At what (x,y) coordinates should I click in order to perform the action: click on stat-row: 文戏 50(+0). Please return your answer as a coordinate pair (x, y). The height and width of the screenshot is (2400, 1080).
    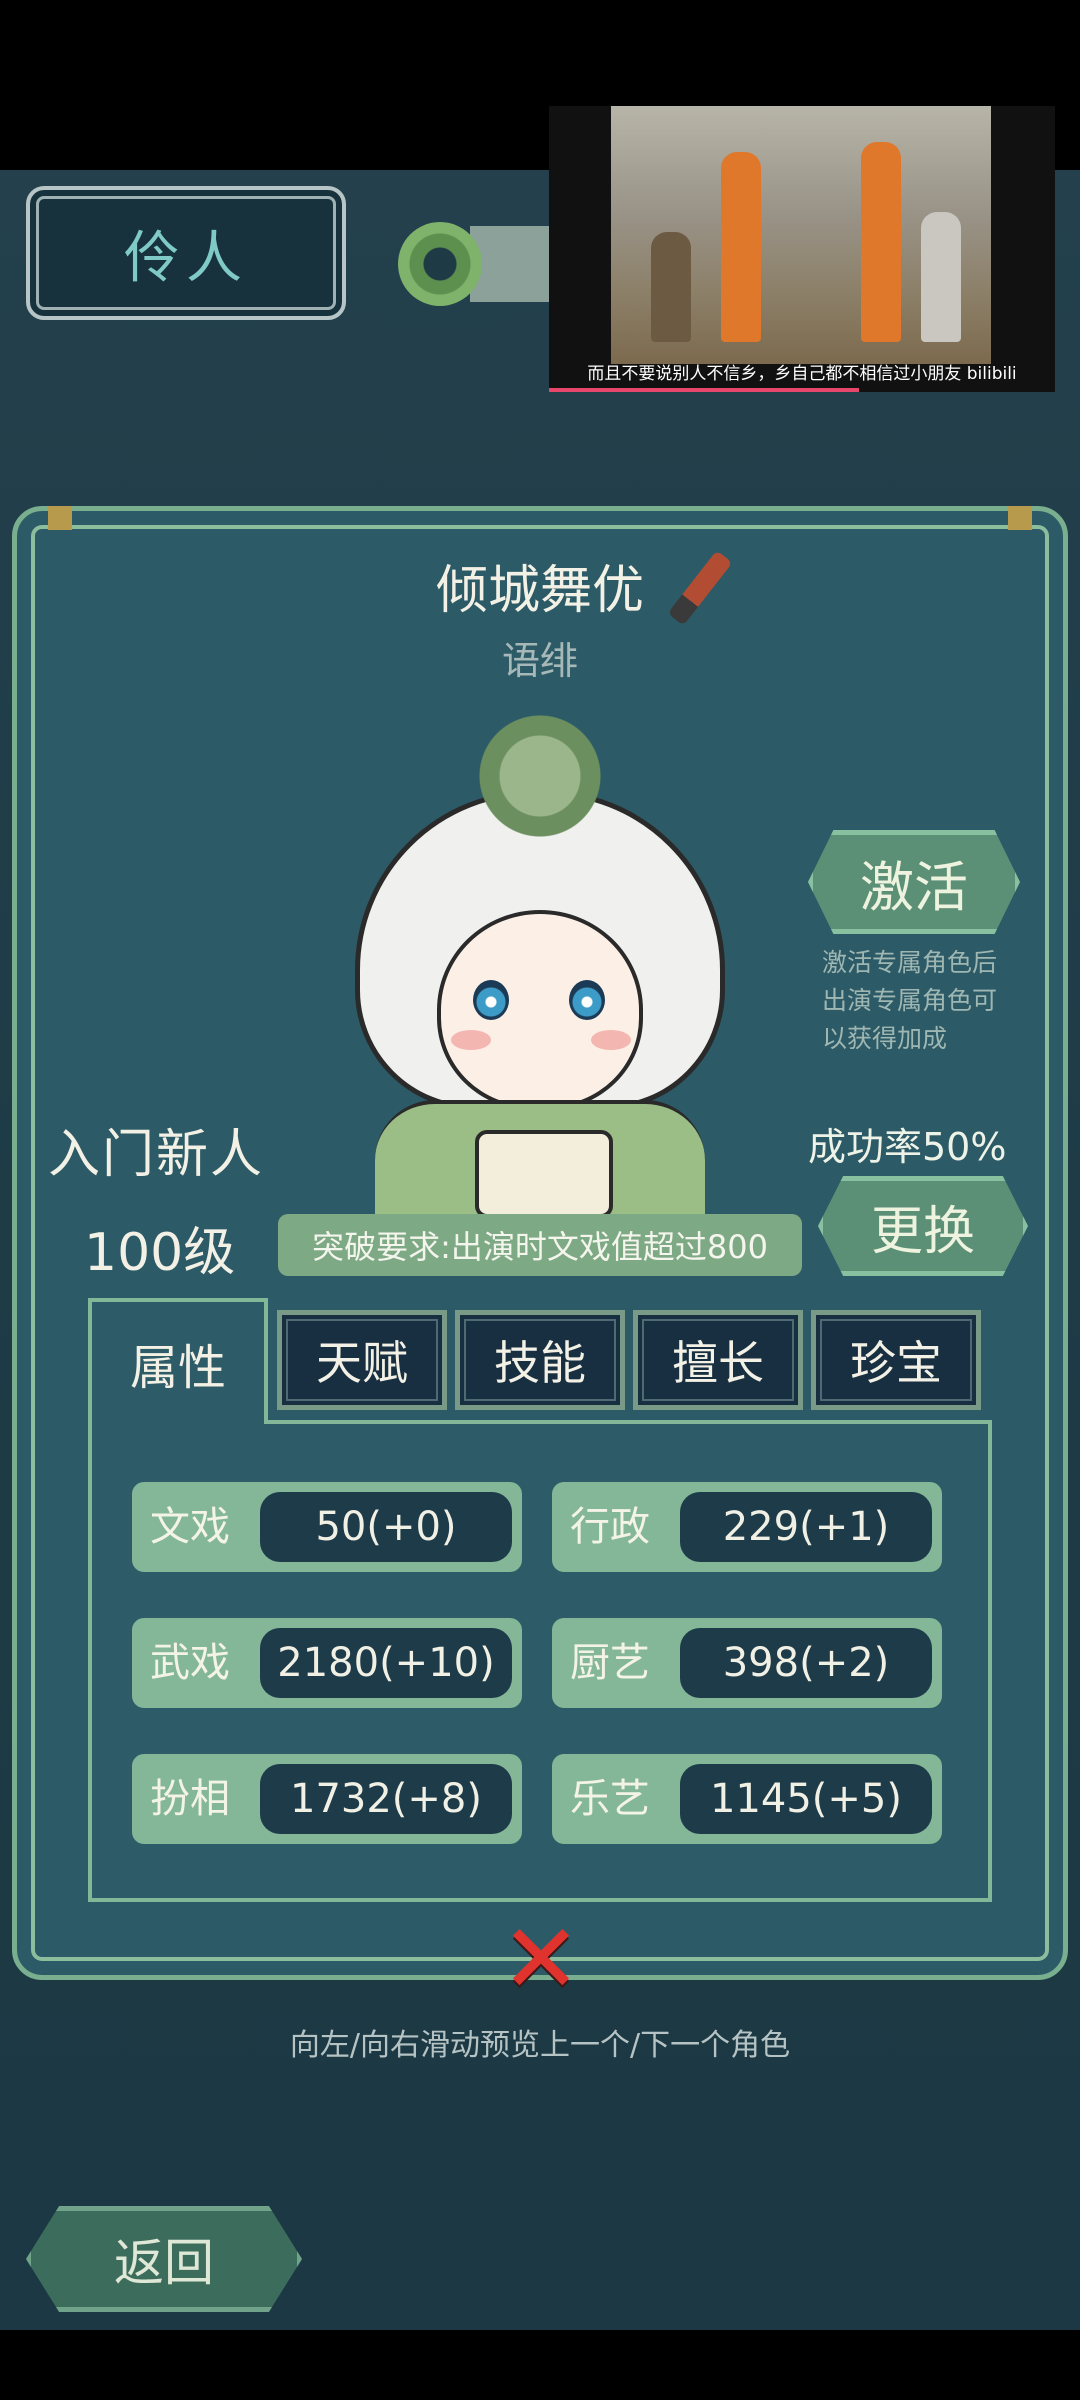
    Looking at the image, I should click on (327, 1527).